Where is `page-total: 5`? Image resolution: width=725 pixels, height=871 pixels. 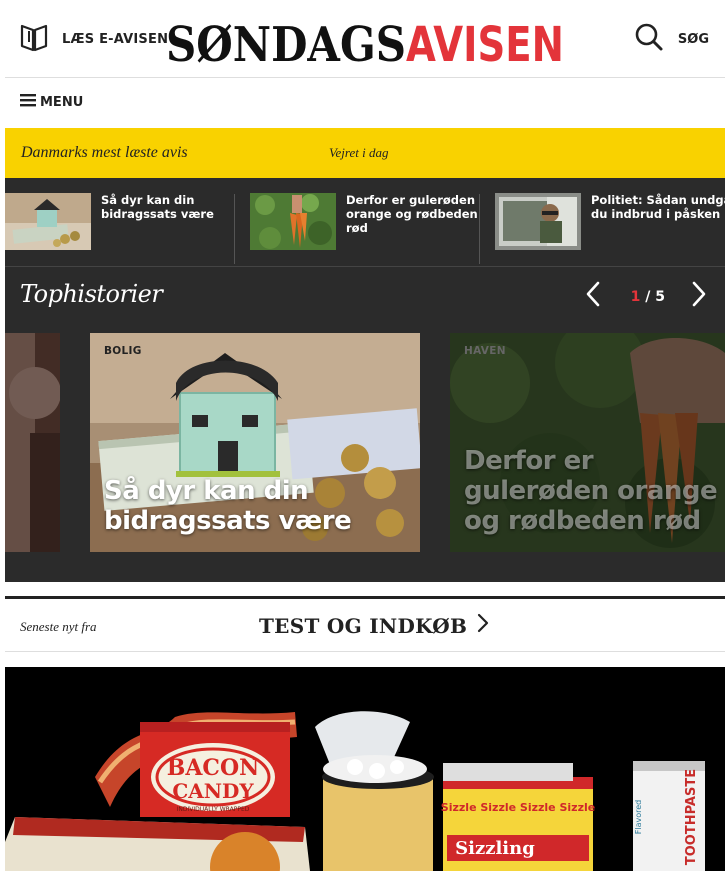 page-total: 5 is located at coordinates (660, 296).